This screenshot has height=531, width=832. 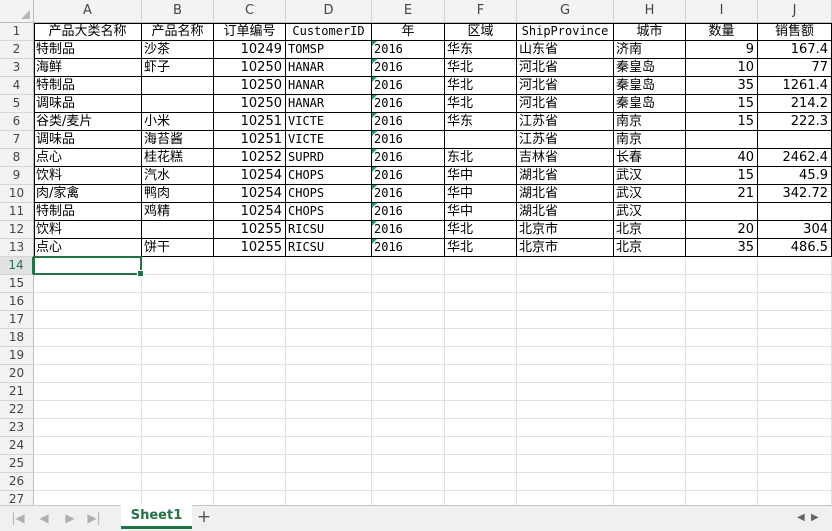 I want to click on data-cell: 214.2, so click(x=795, y=104).